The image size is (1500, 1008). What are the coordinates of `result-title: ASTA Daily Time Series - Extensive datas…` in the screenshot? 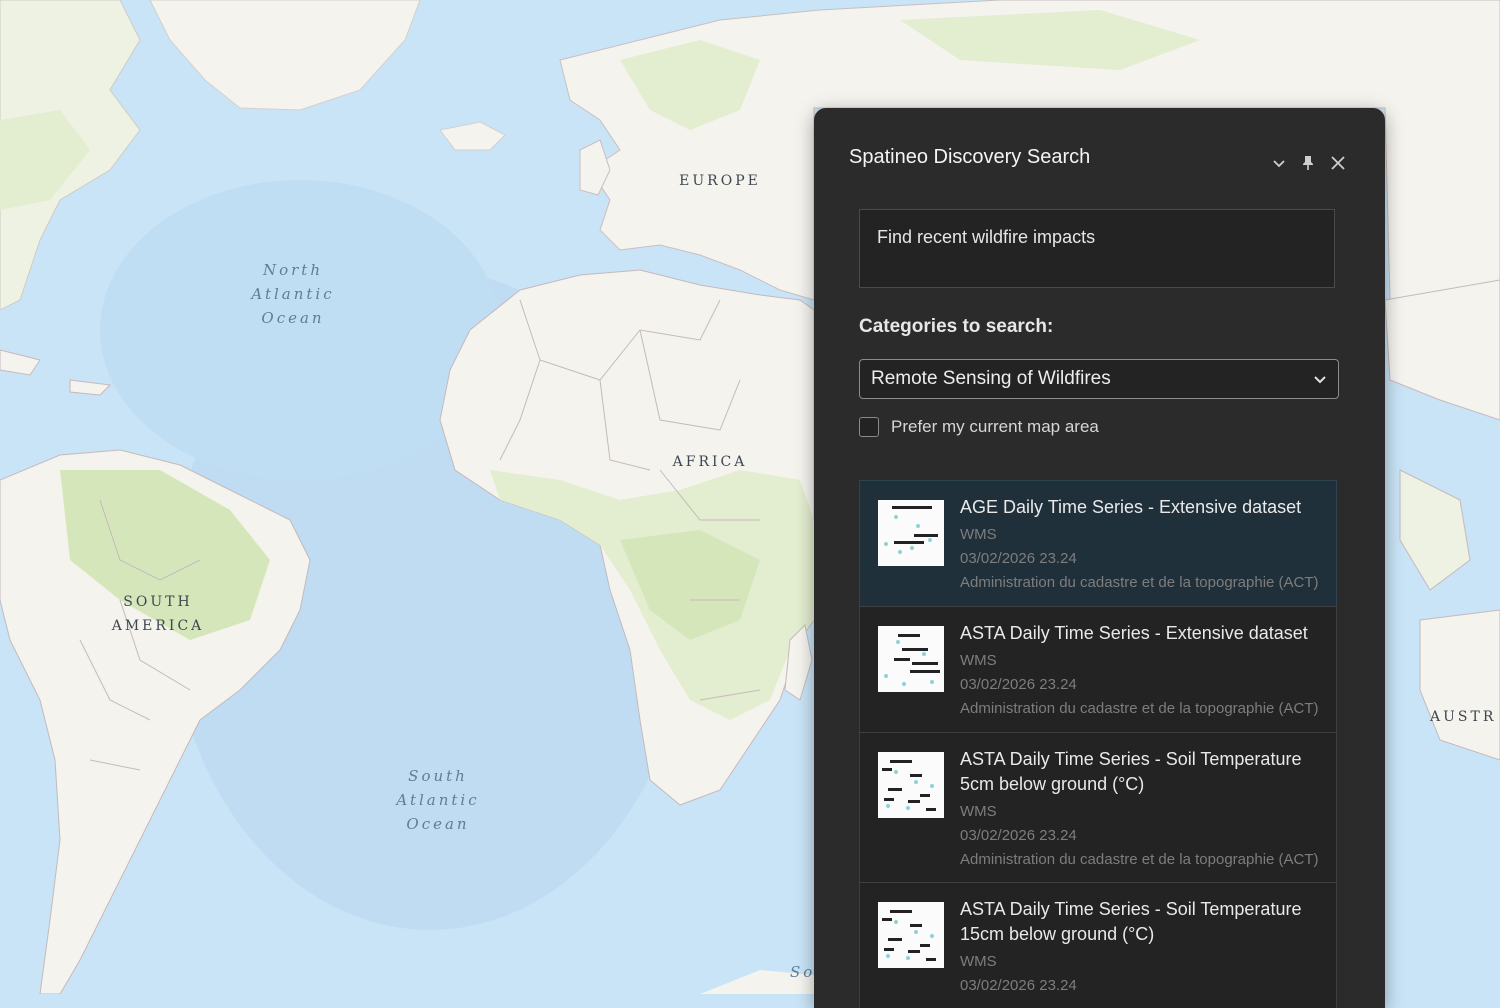 It's located at (1134, 633).